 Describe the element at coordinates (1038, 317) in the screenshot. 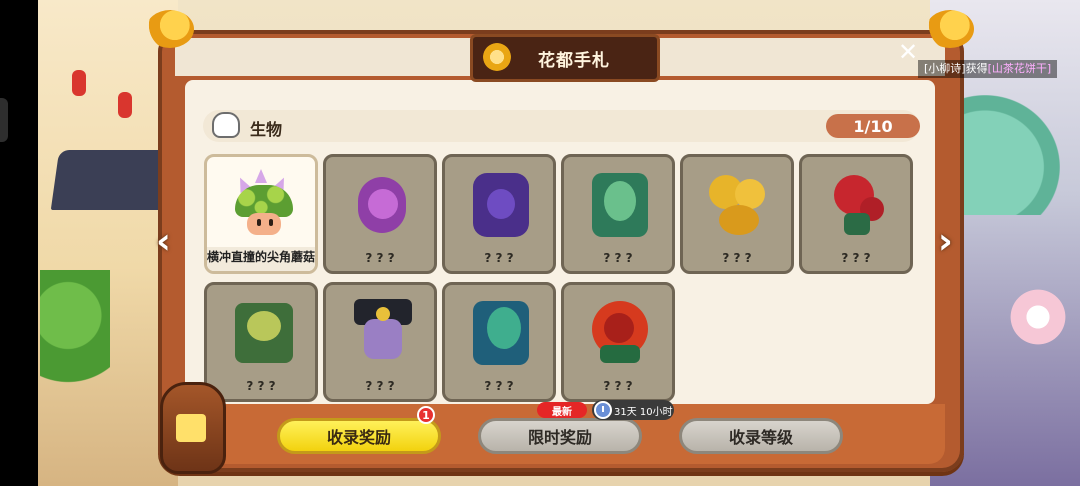

I see `flower-decoration-icon` at that location.